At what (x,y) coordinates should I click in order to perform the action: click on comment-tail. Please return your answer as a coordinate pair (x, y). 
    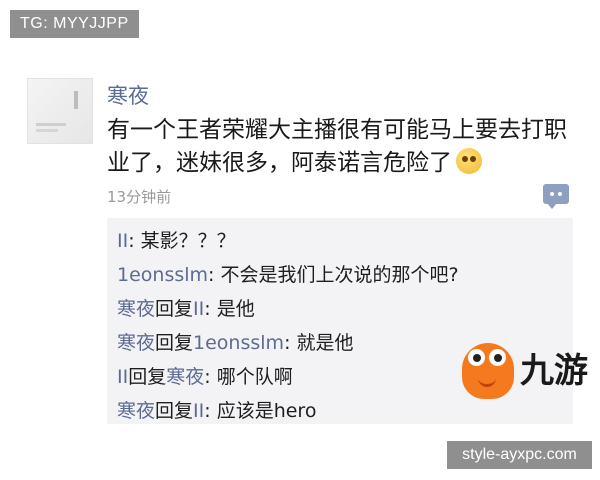
    Looking at the image, I should click on (552, 206).